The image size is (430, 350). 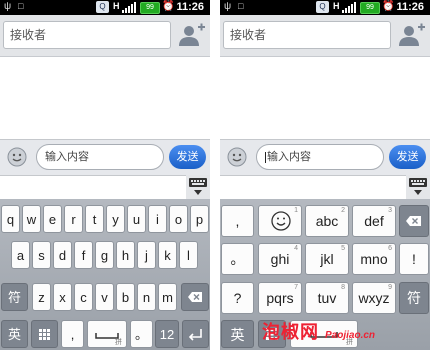 What do you see at coordinates (289, 157) in the screenshot?
I see `message-placeholder: 输入内容` at bounding box center [289, 157].